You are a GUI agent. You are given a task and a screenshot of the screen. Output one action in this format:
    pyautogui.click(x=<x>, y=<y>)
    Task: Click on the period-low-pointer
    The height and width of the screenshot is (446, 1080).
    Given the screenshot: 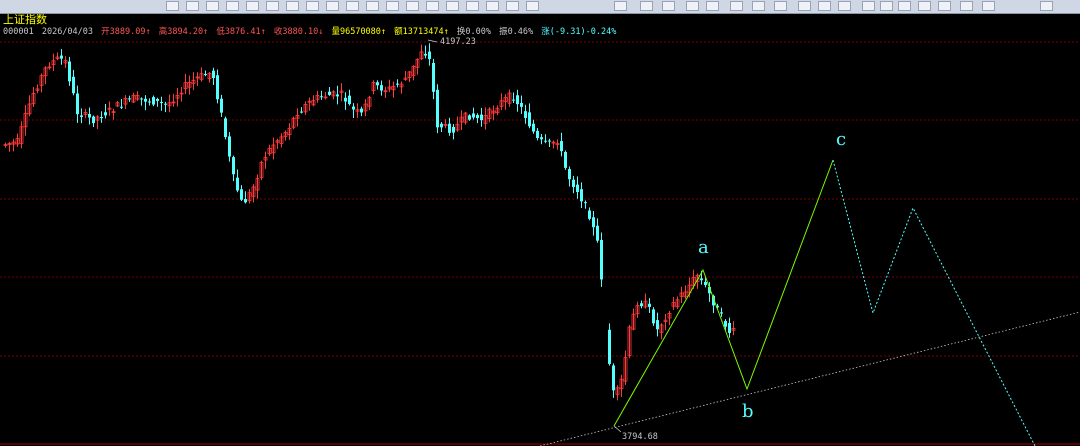 What is the action you would take?
    pyautogui.click(x=617, y=429)
    